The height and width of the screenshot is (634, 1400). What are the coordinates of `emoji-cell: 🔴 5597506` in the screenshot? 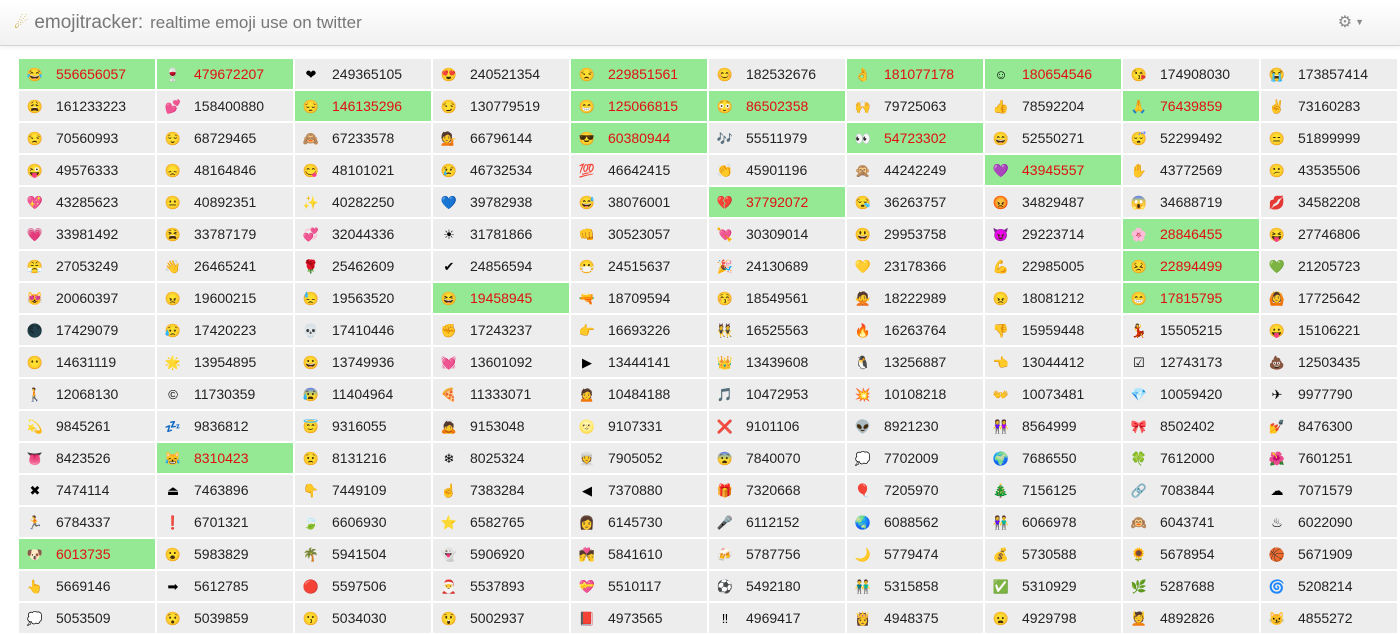 It's located at (363, 586).